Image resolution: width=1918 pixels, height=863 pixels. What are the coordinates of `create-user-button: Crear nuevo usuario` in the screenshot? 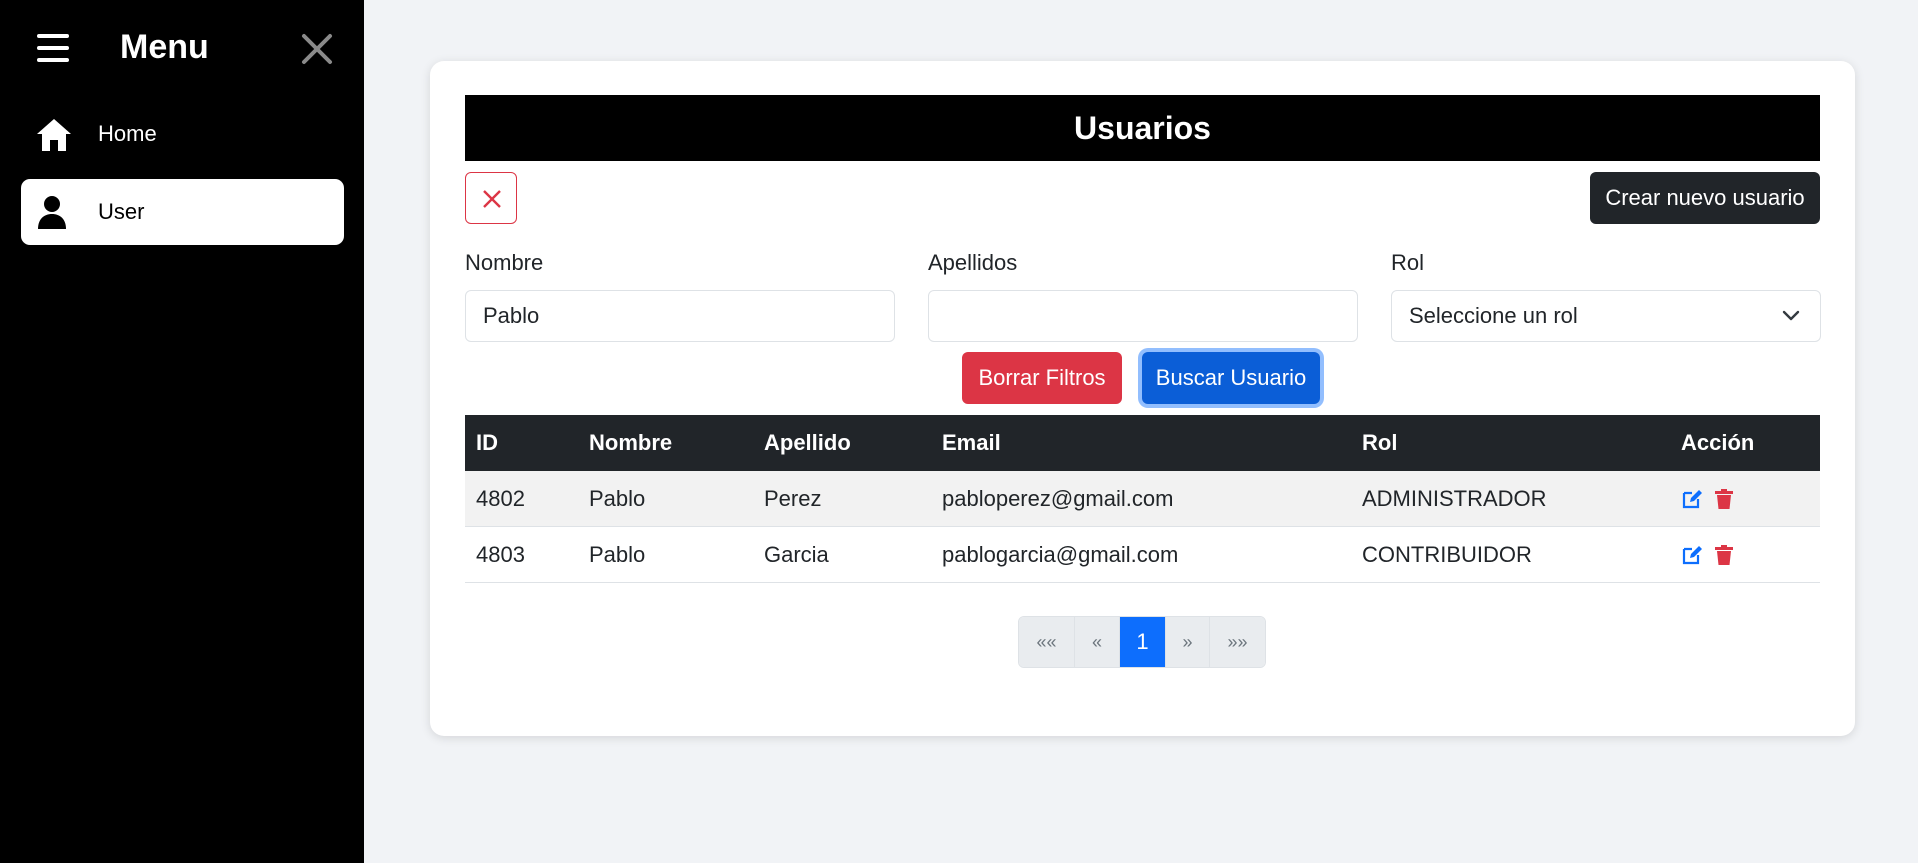 It's located at (1705, 198).